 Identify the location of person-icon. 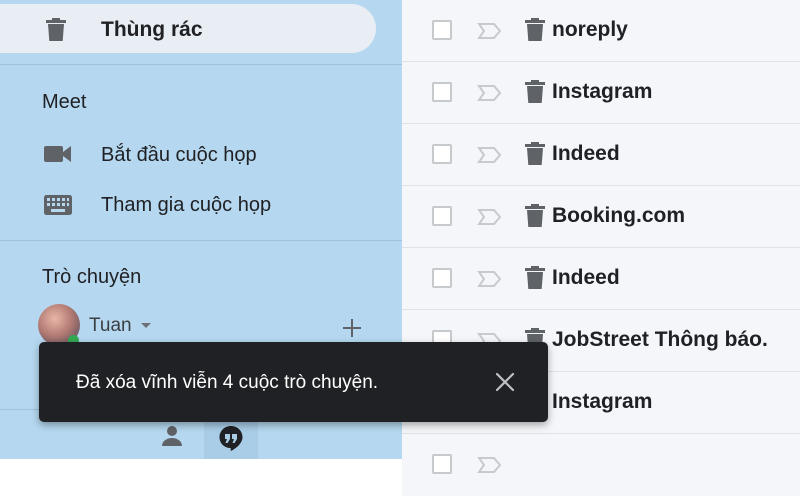
(172, 438).